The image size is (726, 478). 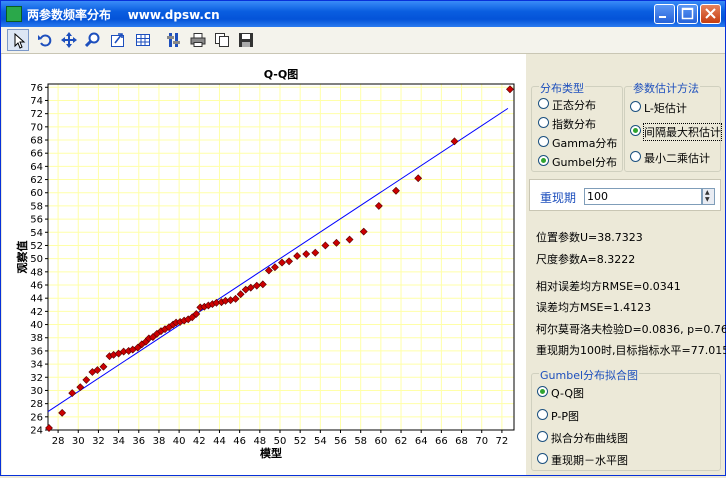 I want to click on close-button, so click(x=710, y=14).